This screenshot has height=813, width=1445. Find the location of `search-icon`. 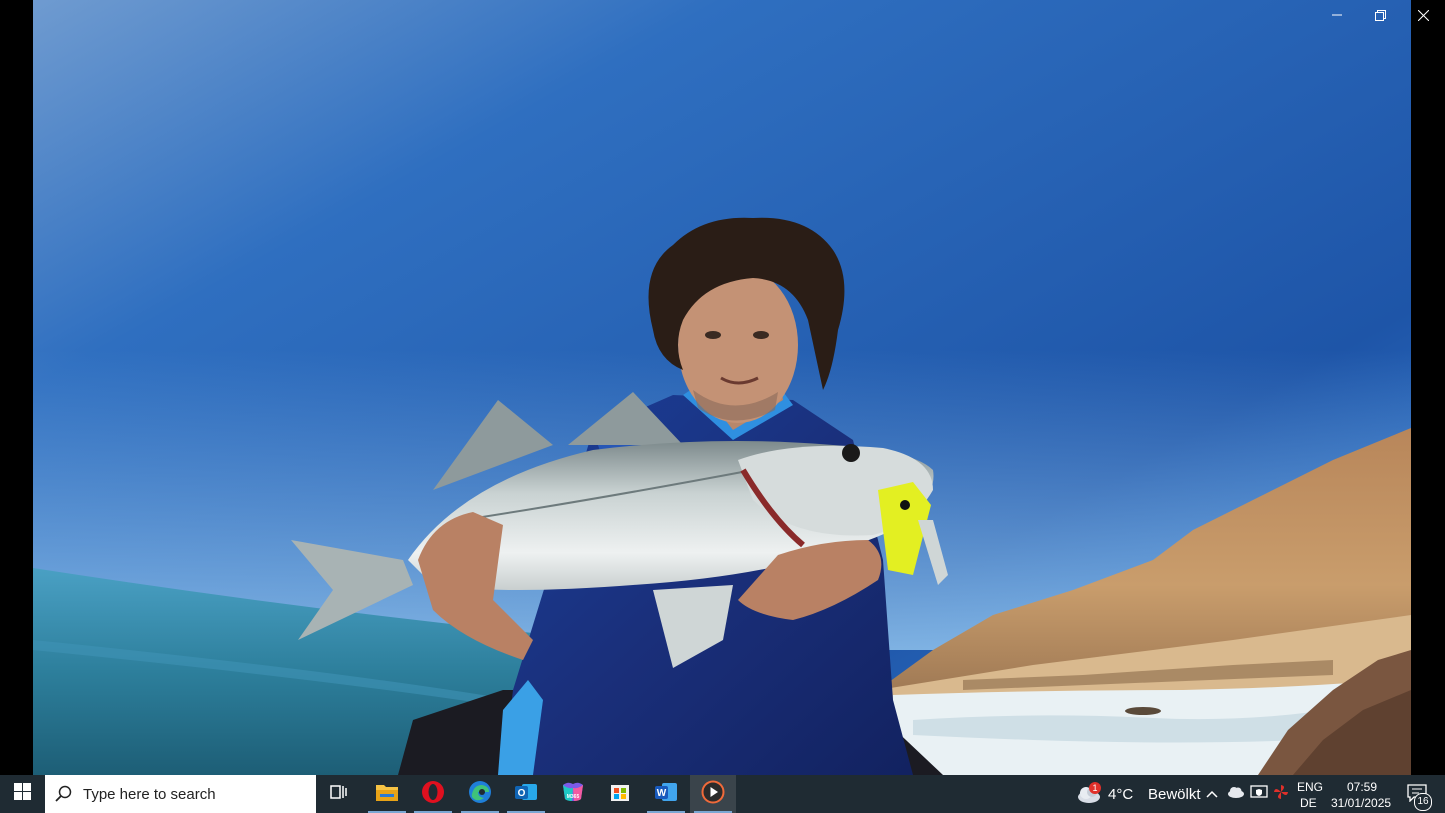

search-icon is located at coordinates (64, 794).